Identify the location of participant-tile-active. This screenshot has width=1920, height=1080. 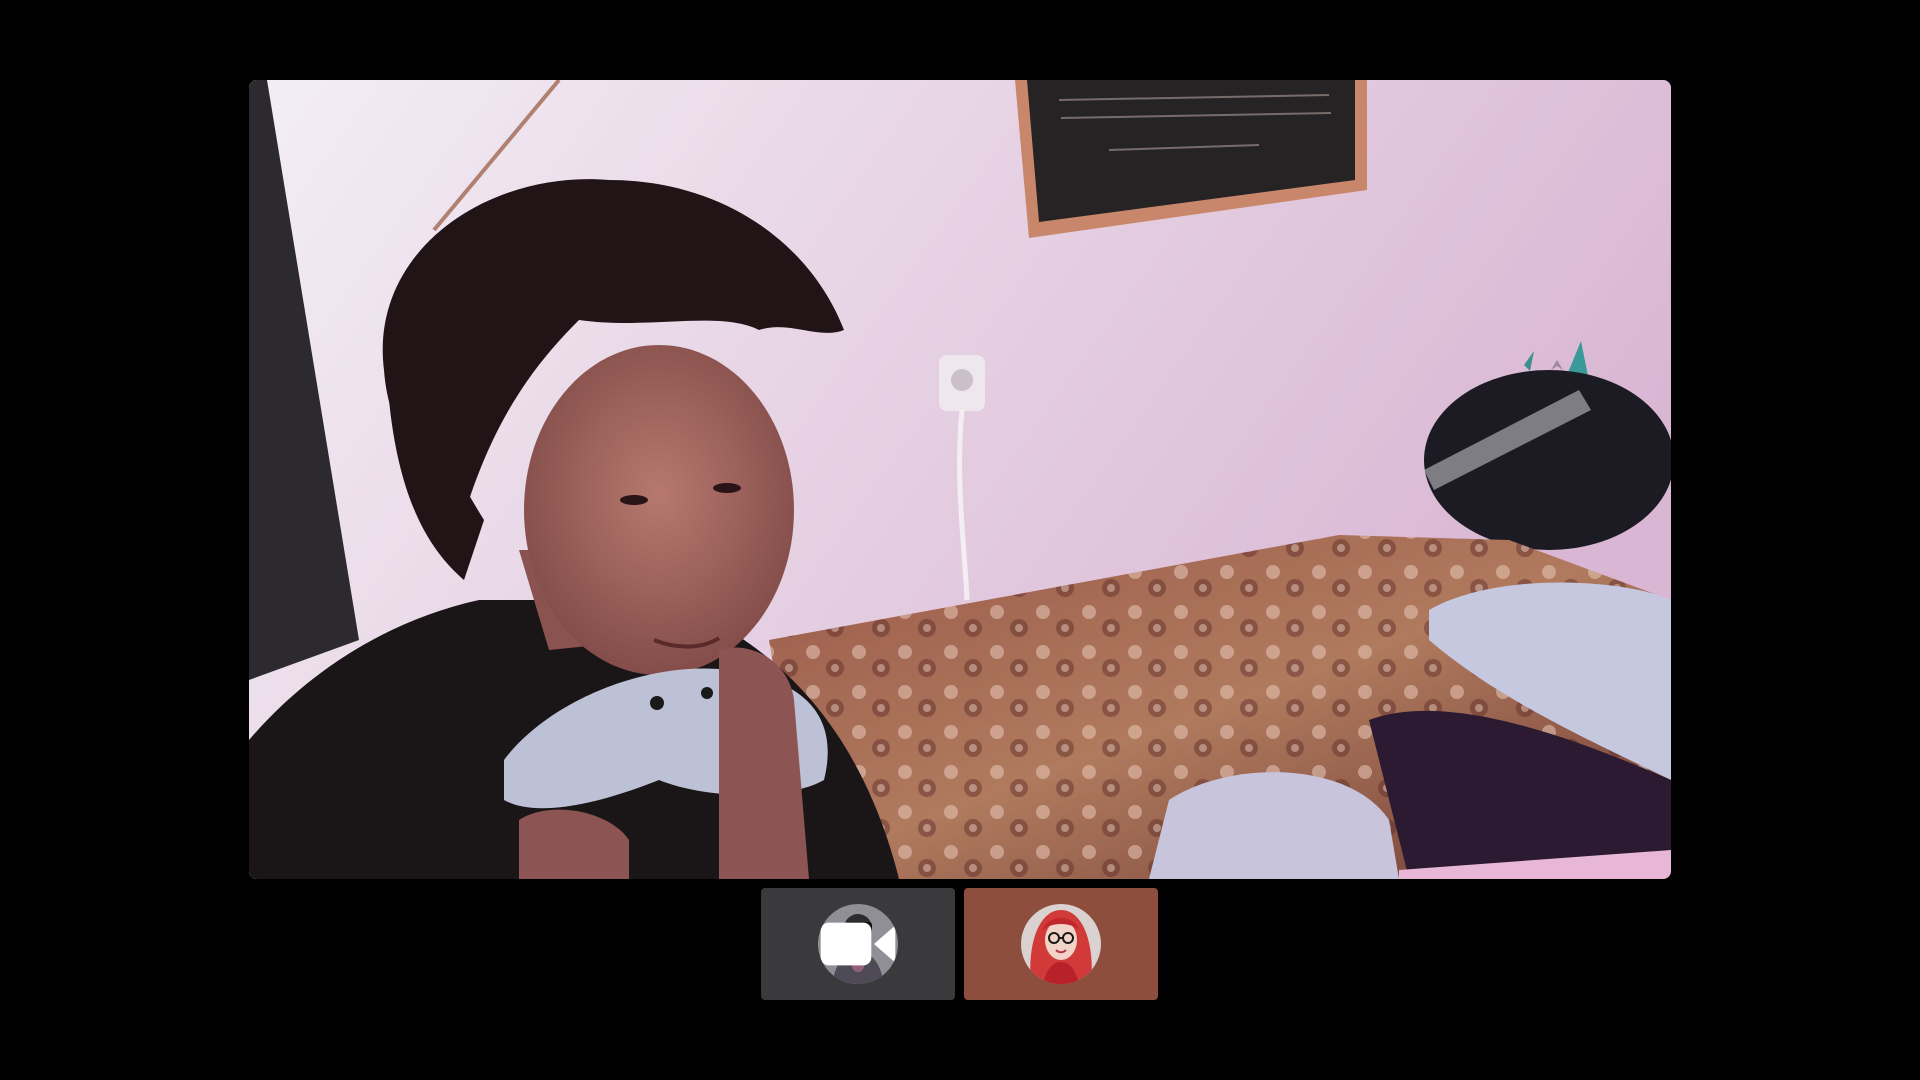
(1061, 944).